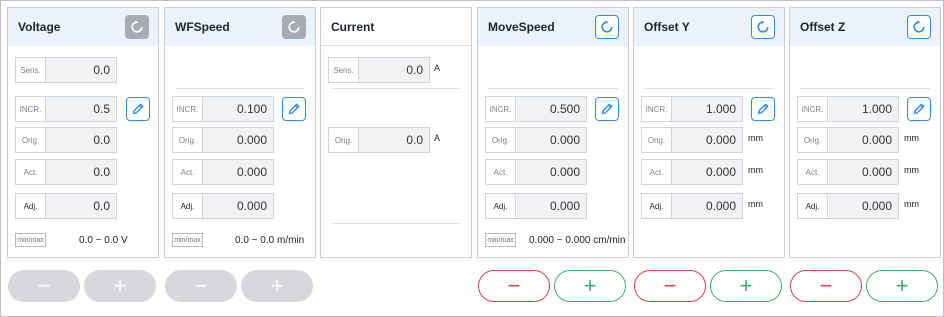 The height and width of the screenshot is (317, 944). I want to click on offset-y-orig-value: 0.000, so click(707, 140).